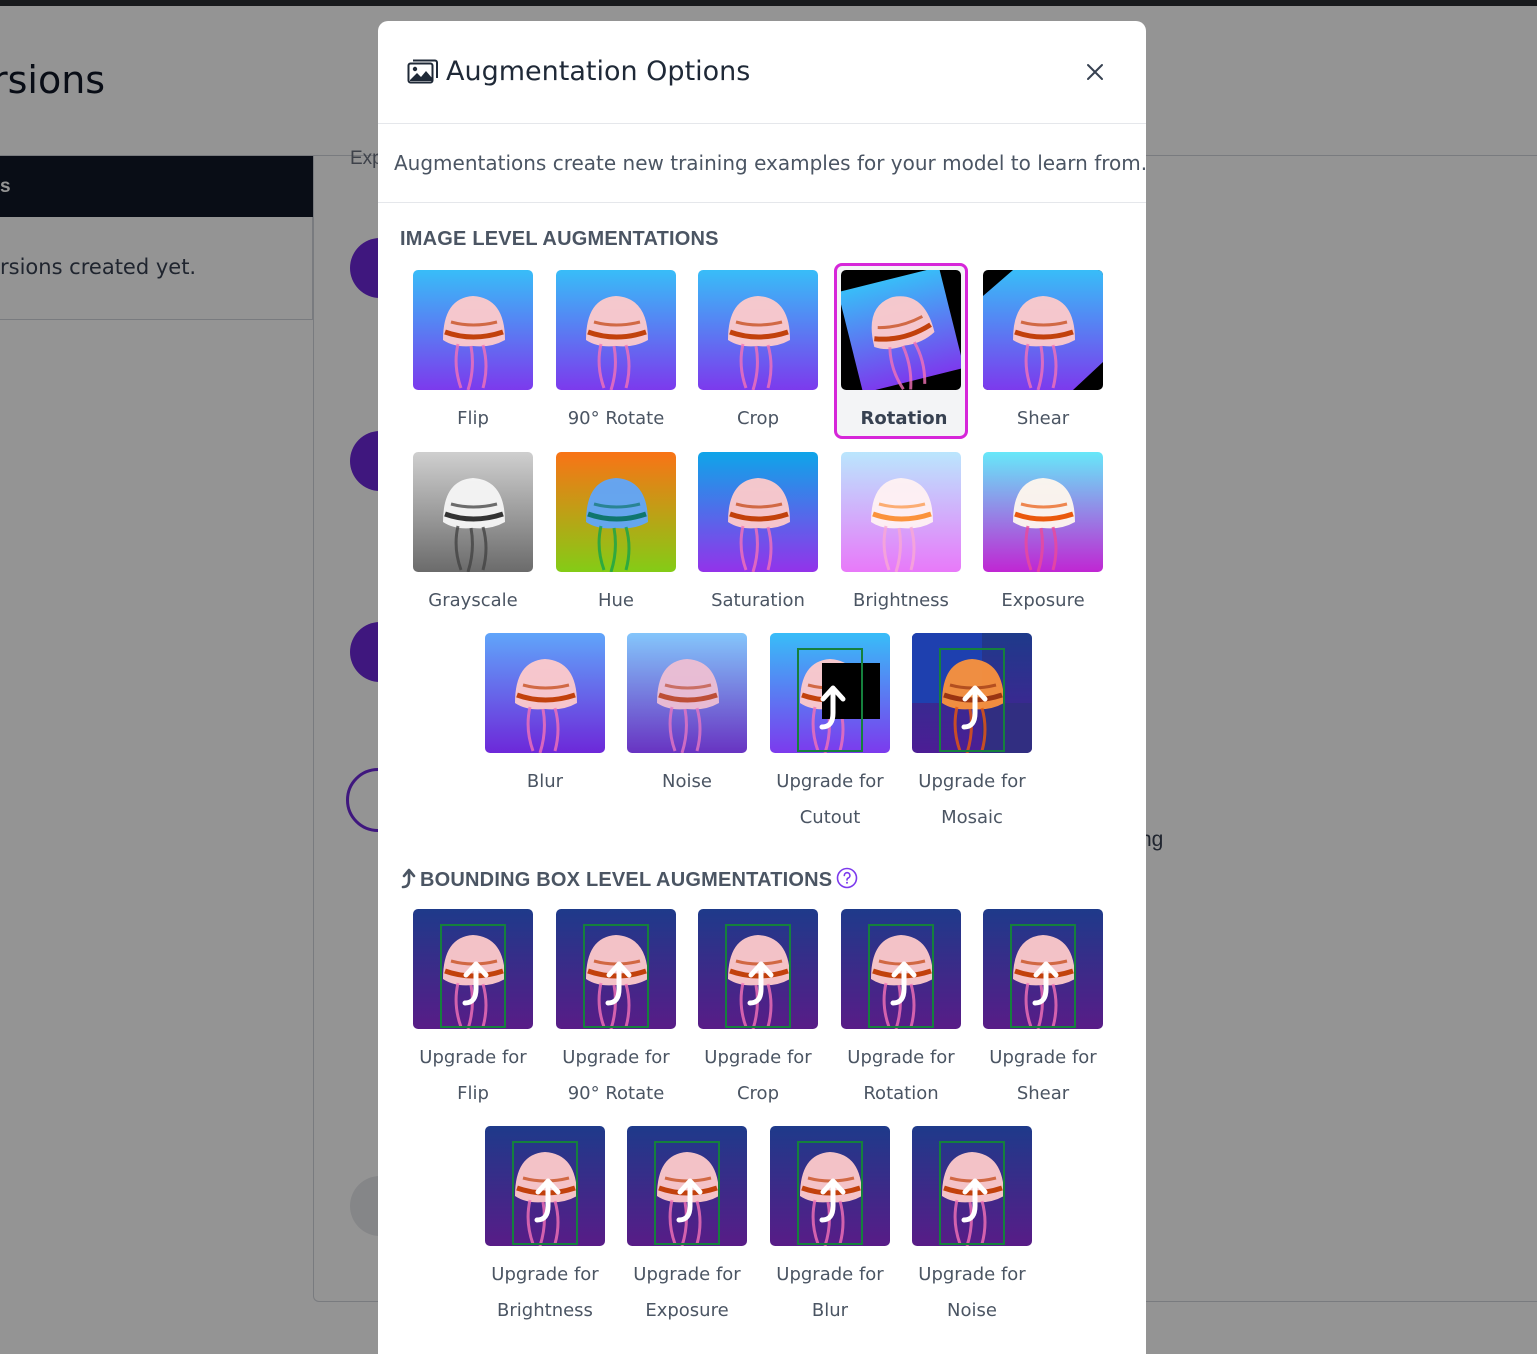 Image resolution: width=1537 pixels, height=1354 pixels. Describe the element at coordinates (473, 1075) in the screenshot. I see `augmentation-label: Upgrade for Flip` at that location.